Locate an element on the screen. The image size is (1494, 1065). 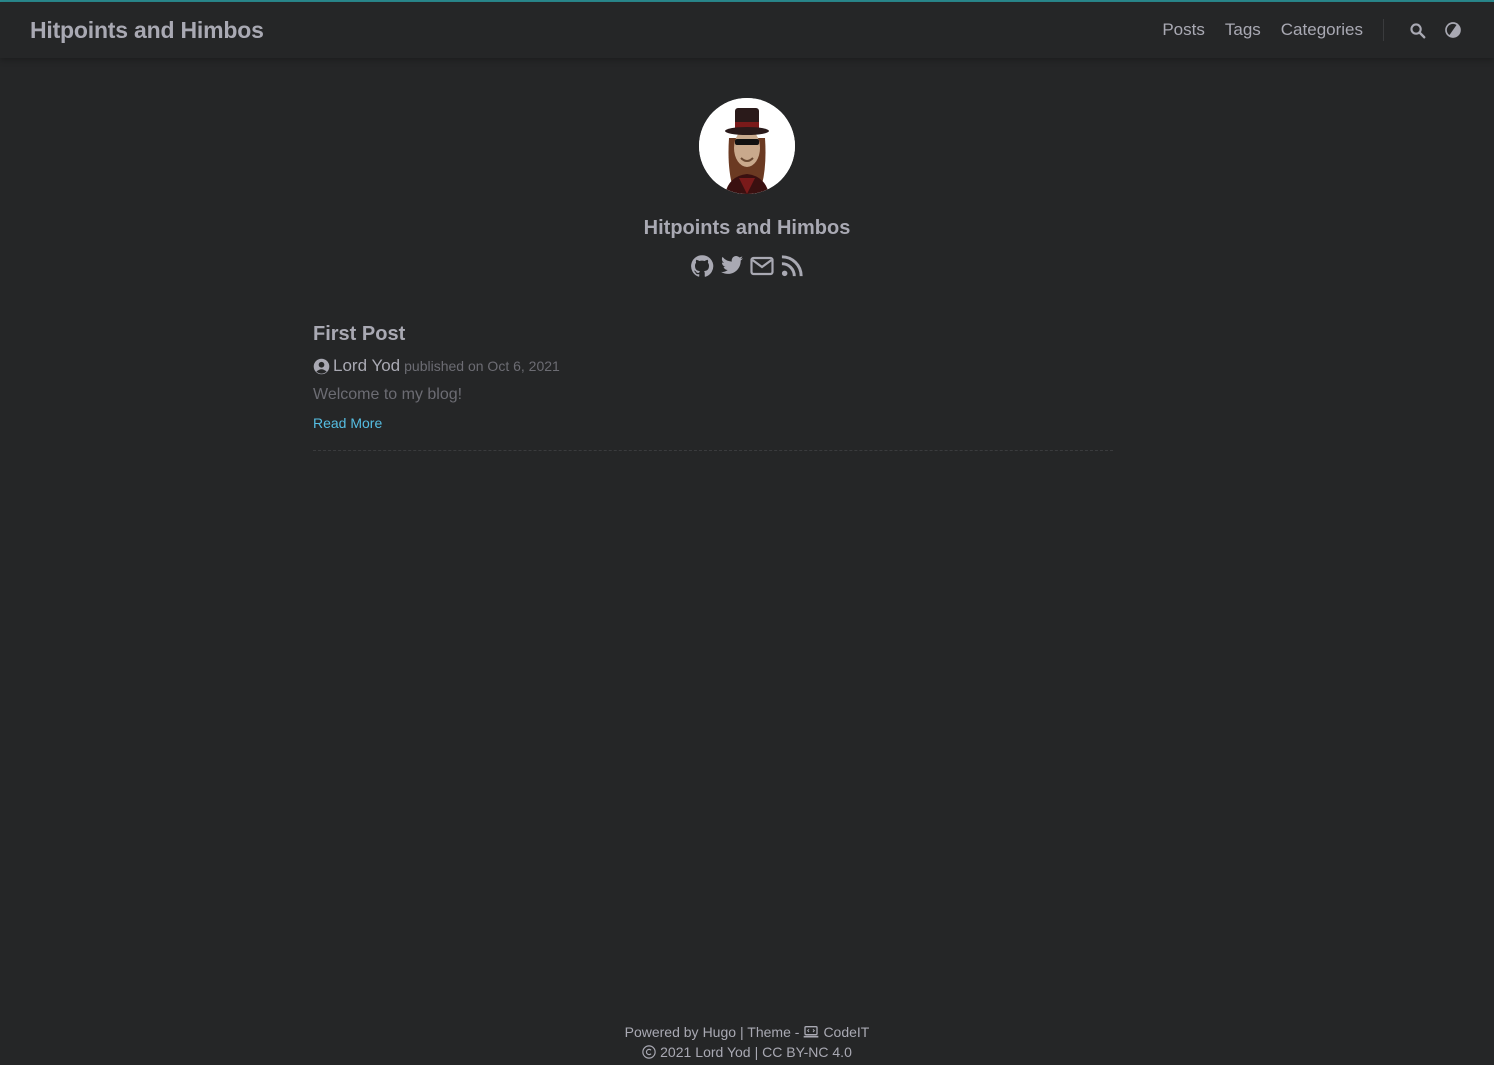
footer-powered-row: Powered by Hugo | Theme - CodeIT is located at coordinates (747, 1032).